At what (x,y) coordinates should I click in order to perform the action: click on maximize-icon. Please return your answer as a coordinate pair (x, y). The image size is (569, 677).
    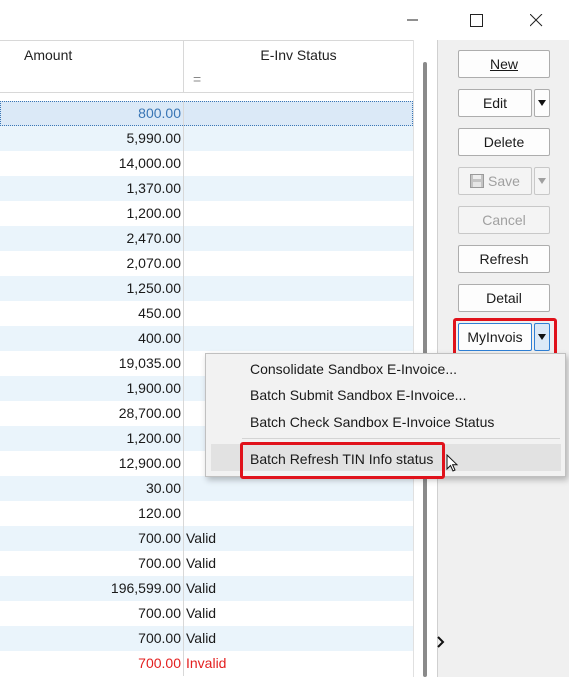
    Looking at the image, I should click on (476, 20).